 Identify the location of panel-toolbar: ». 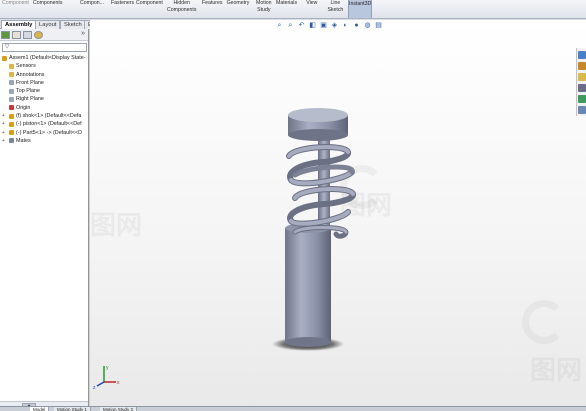
(44, 35).